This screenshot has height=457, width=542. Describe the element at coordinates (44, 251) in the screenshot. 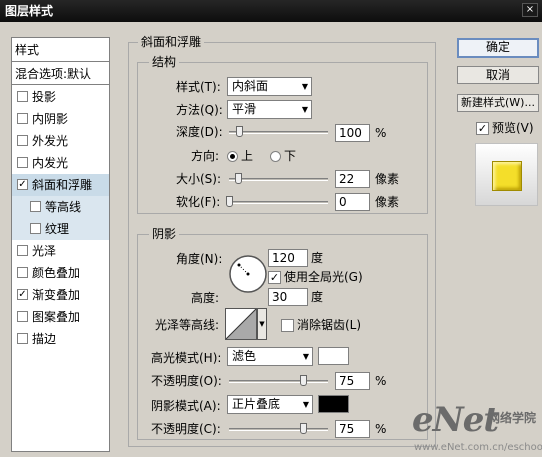

I see `sidebar-item-label: 光泽` at that location.